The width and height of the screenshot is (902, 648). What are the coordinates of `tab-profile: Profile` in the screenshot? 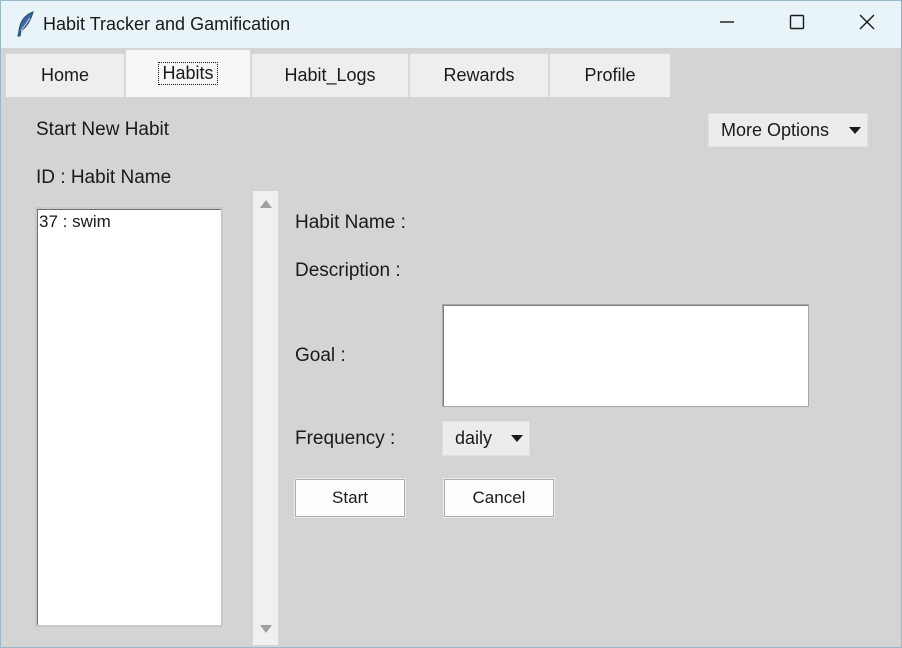 It's located at (610, 75).